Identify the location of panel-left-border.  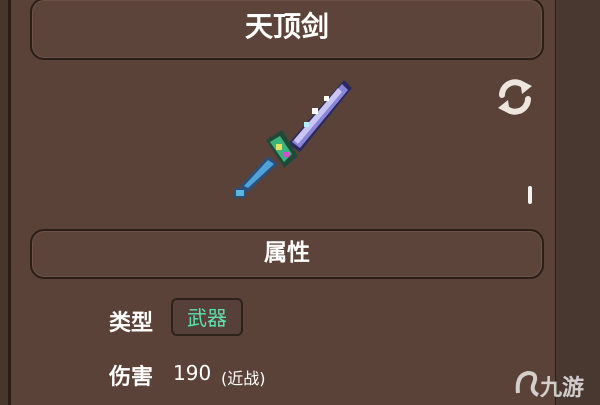
(9, 202).